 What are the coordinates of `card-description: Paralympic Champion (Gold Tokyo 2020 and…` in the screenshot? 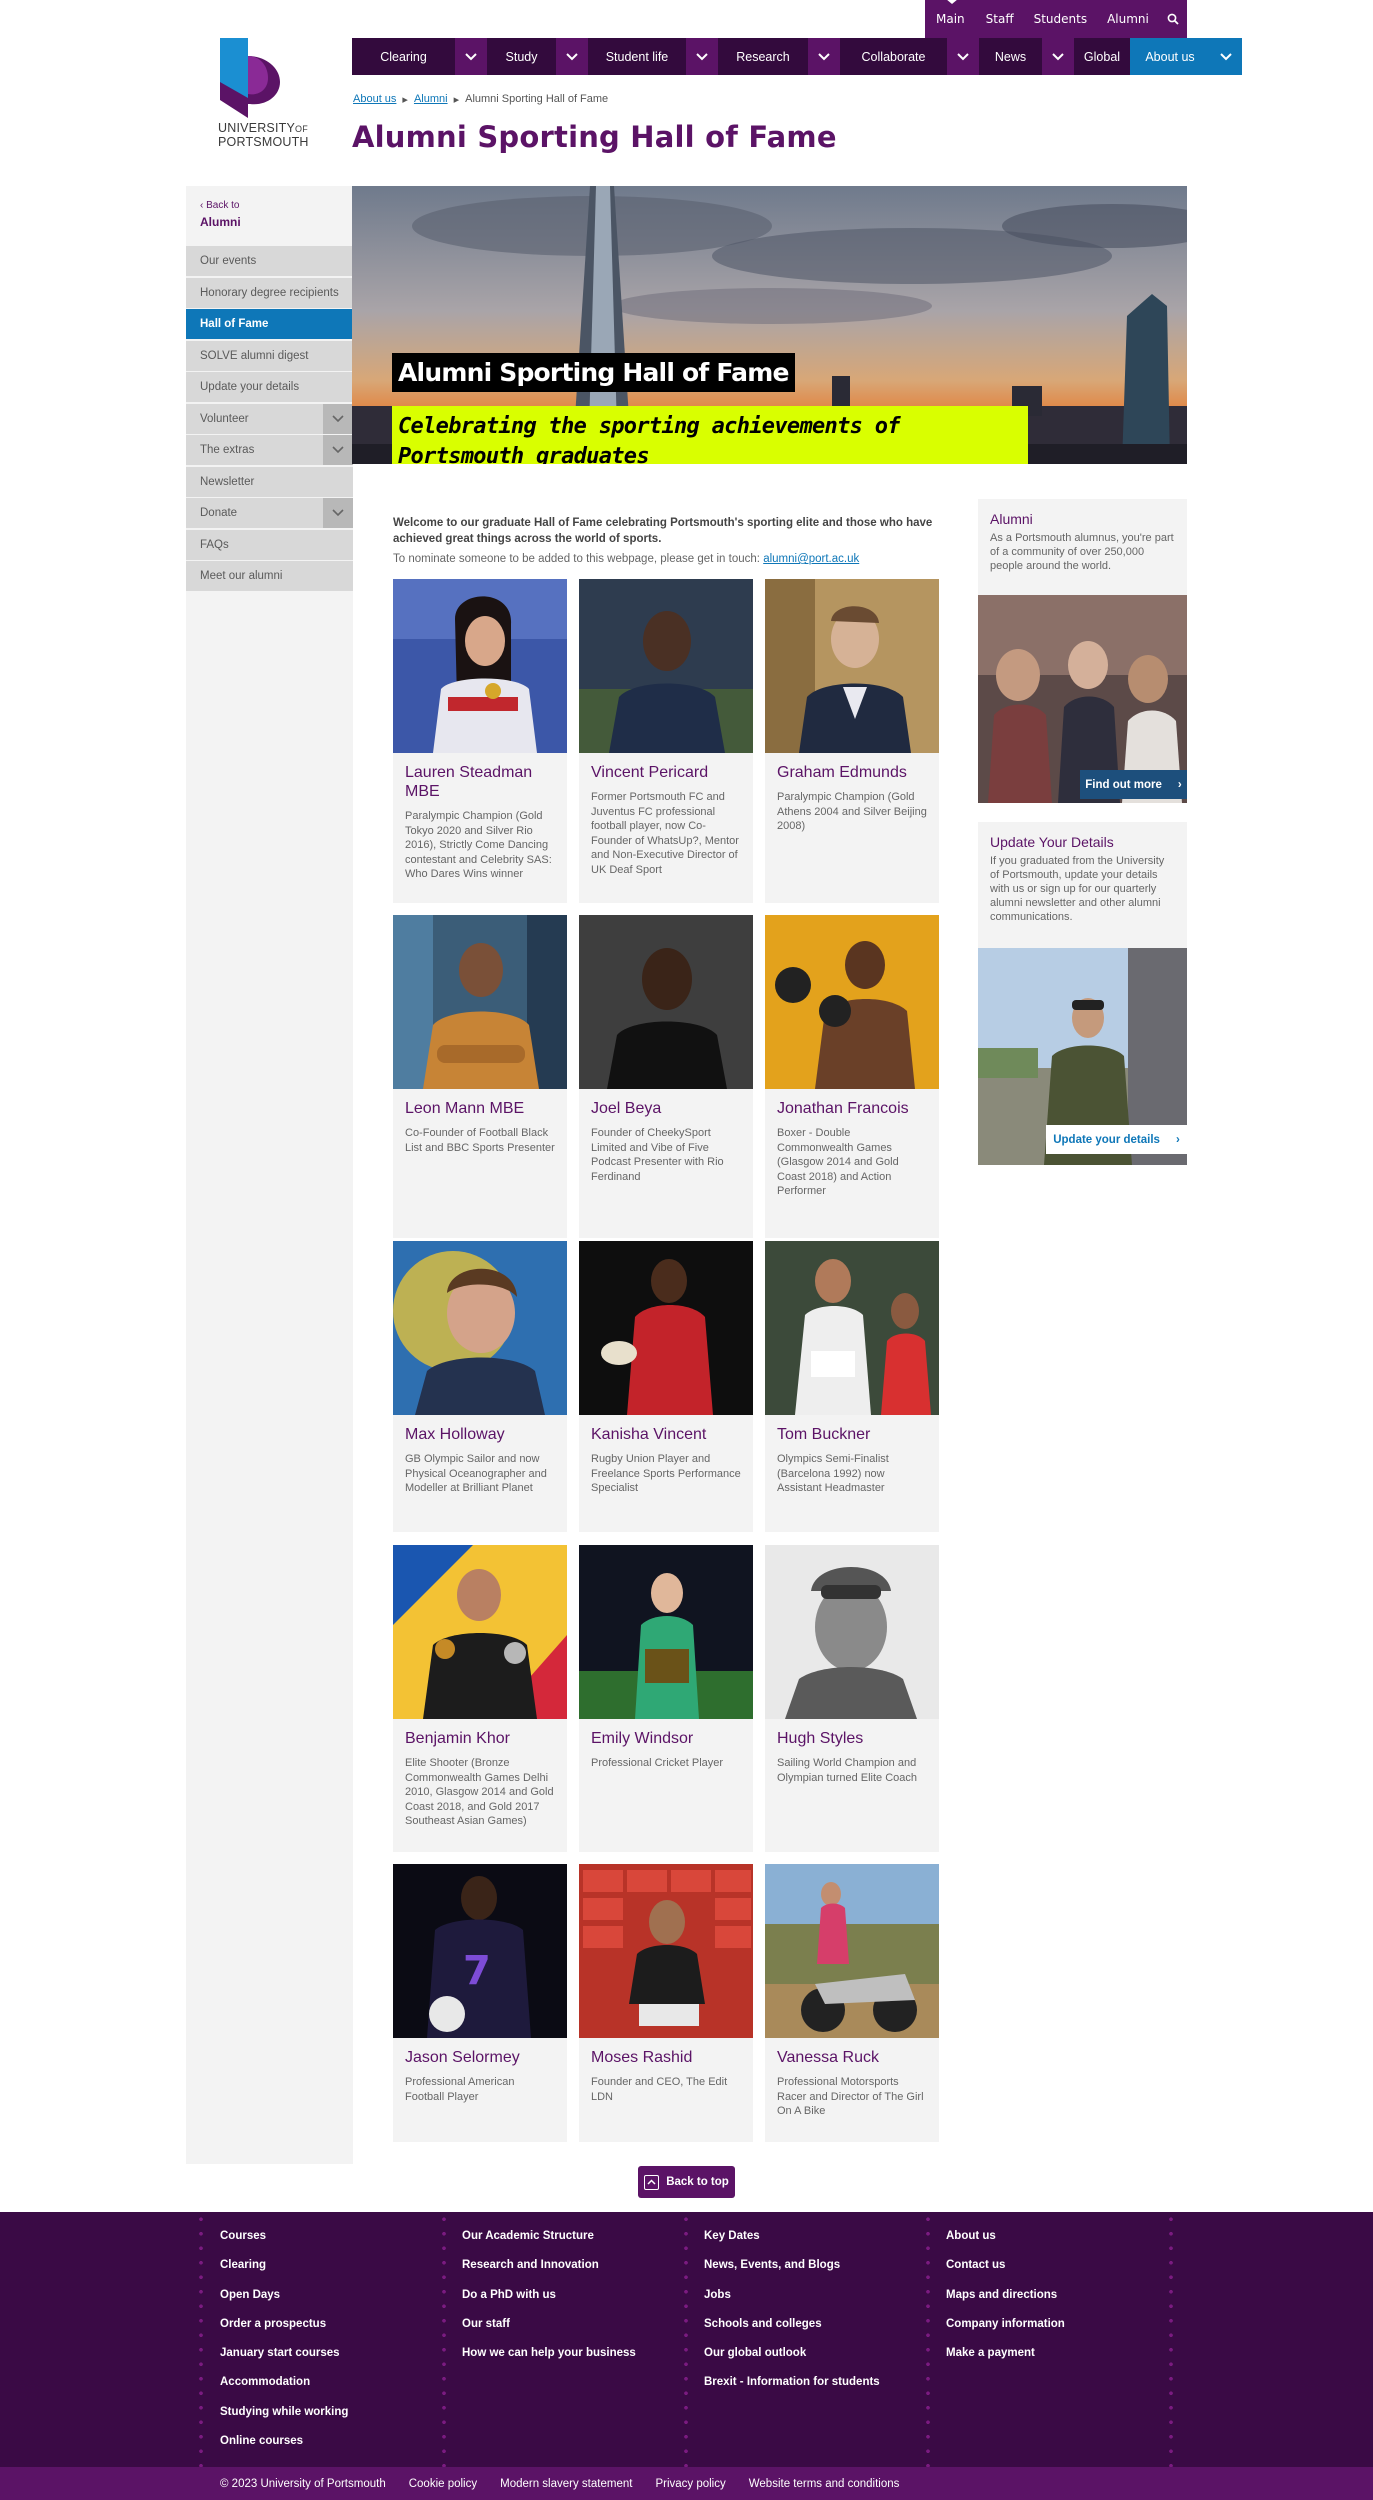 It's located at (478, 845).